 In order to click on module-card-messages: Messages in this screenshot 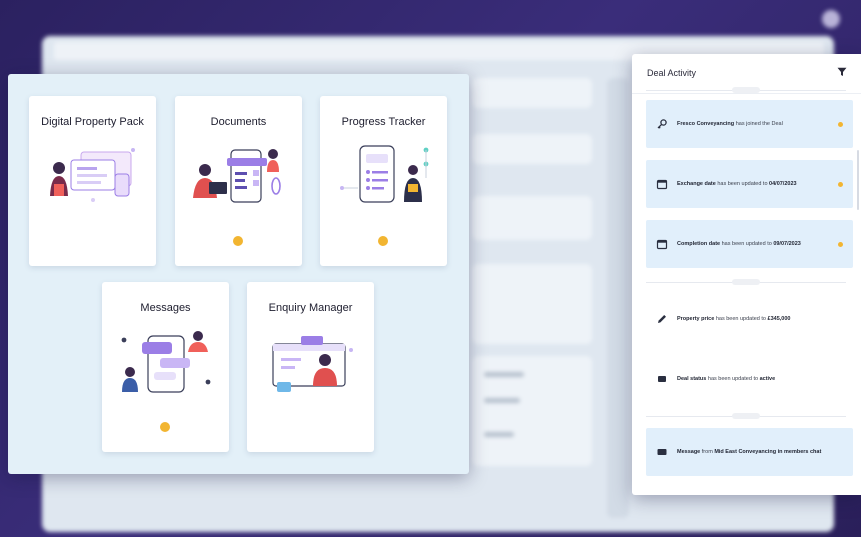, I will do `click(165, 367)`.